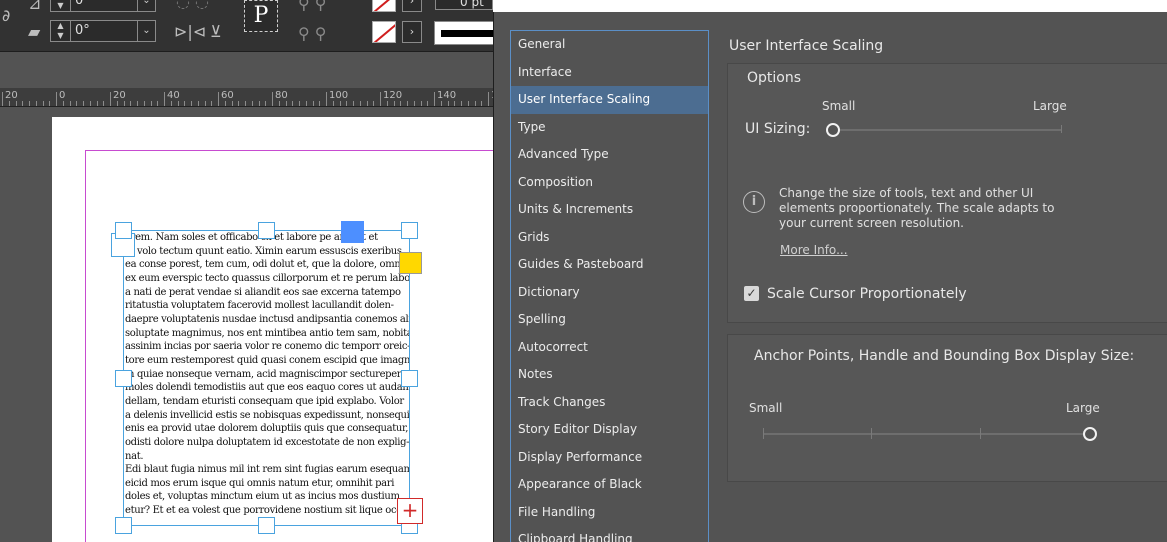 This screenshot has width=1167, height=542. What do you see at coordinates (867, 294) in the screenshot?
I see `scale-cursor-label: Scale Cursor Proportionately` at bounding box center [867, 294].